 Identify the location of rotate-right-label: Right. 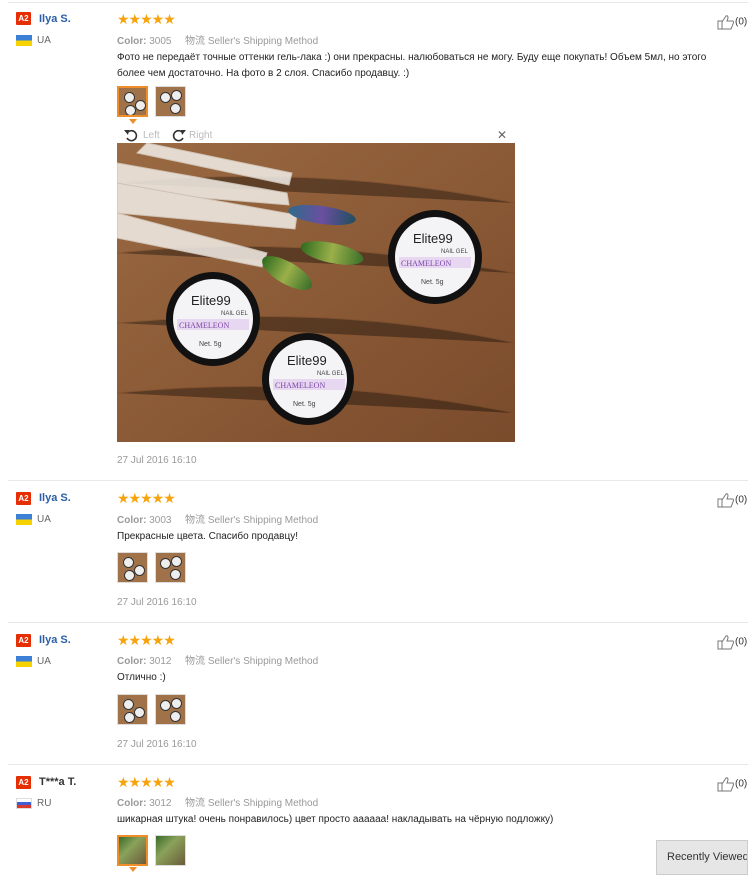
(201, 135).